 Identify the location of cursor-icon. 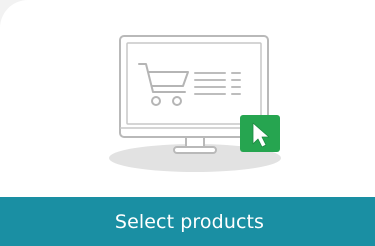
(260, 133).